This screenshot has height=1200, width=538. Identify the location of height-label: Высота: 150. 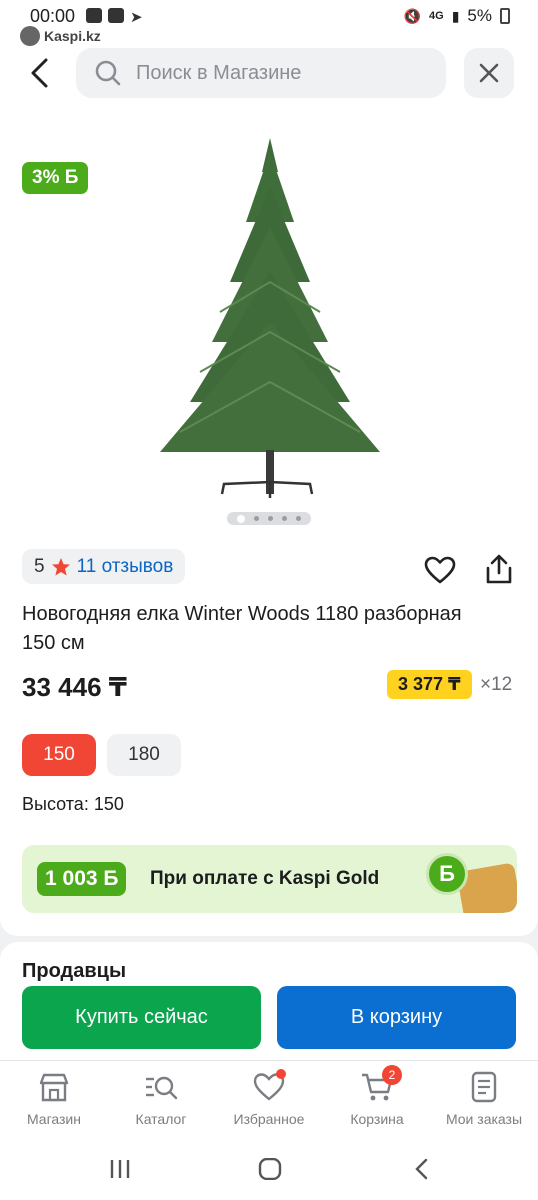
(73, 804).